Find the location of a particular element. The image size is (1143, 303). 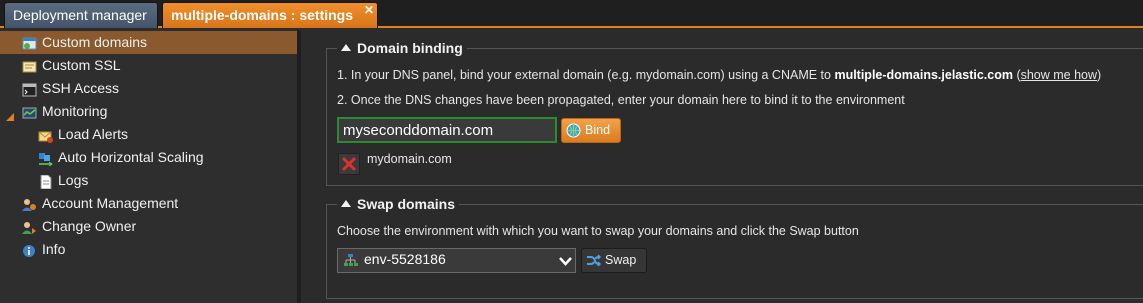

delete-x-icon is located at coordinates (349, 164).